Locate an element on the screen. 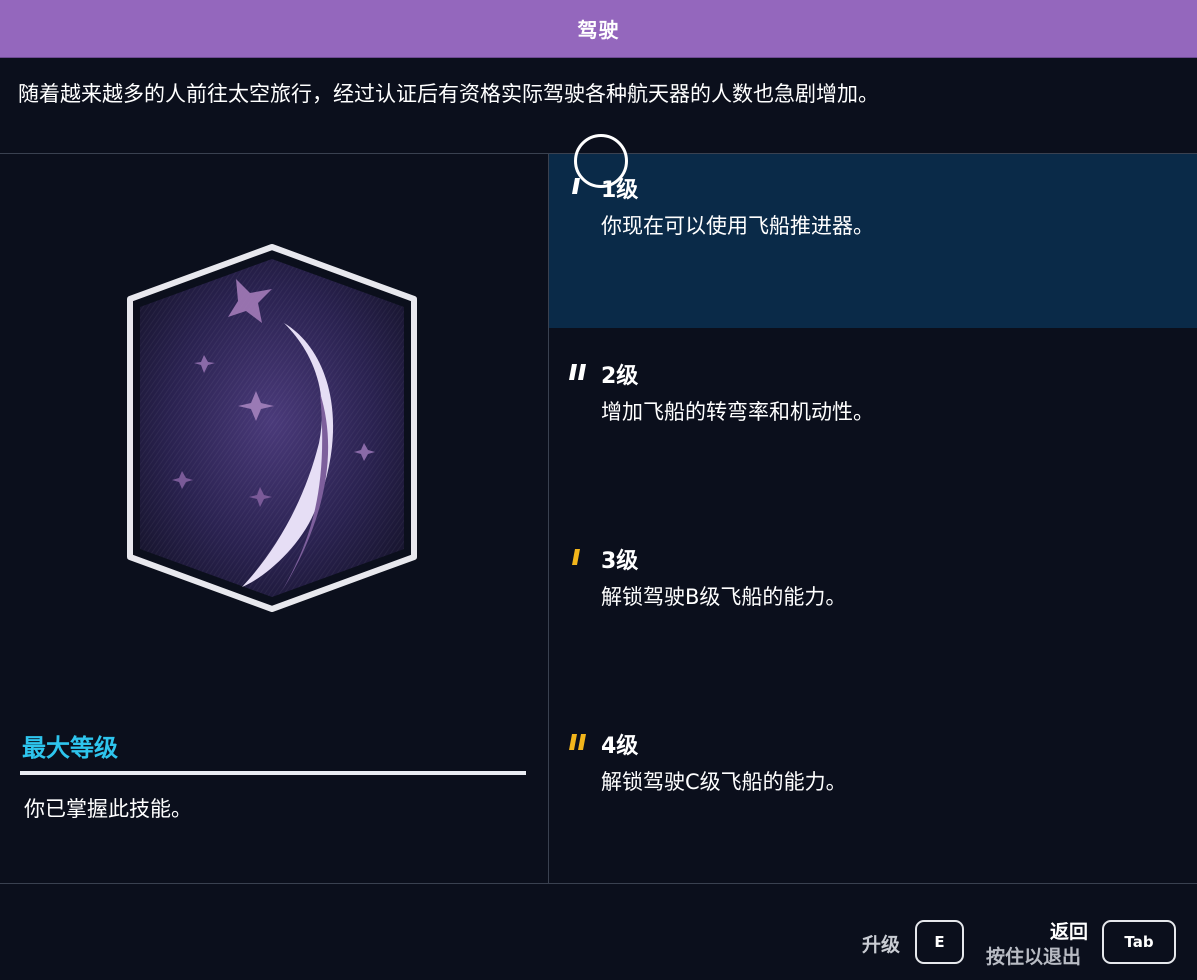  back-label: 返回 is located at coordinates (1069, 932).